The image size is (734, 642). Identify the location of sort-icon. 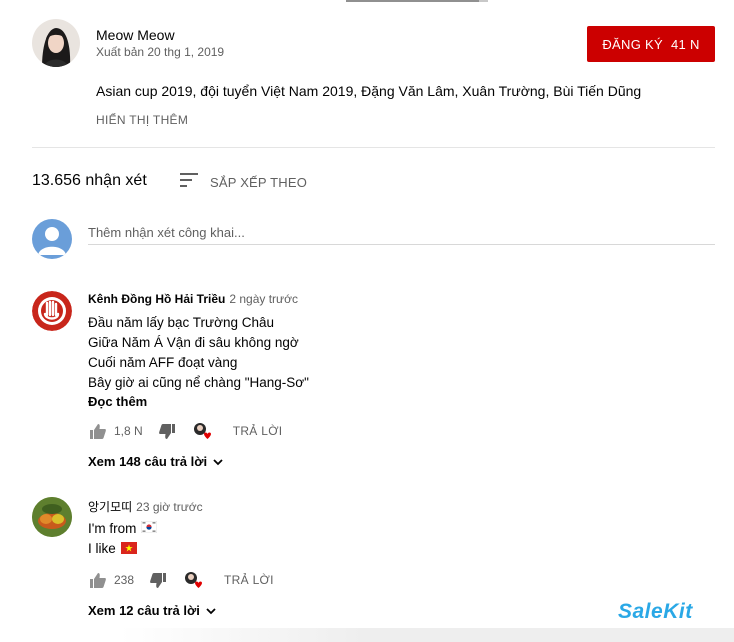
(190, 182).